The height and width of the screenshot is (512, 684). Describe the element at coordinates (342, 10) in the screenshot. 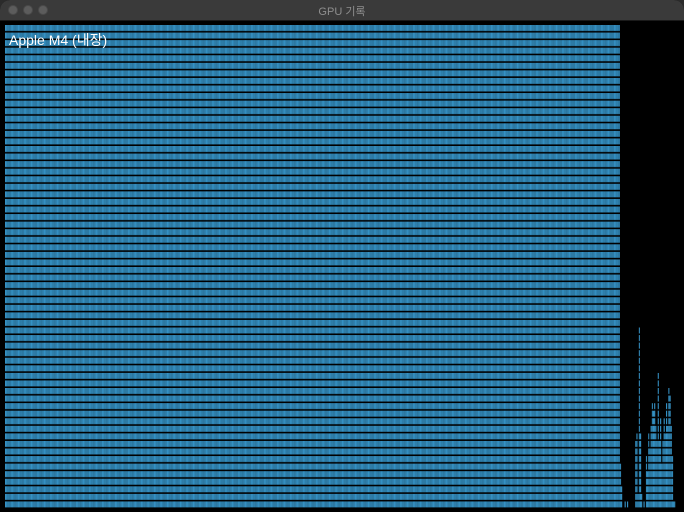

I see `title-bar: GPU 기록` at that location.